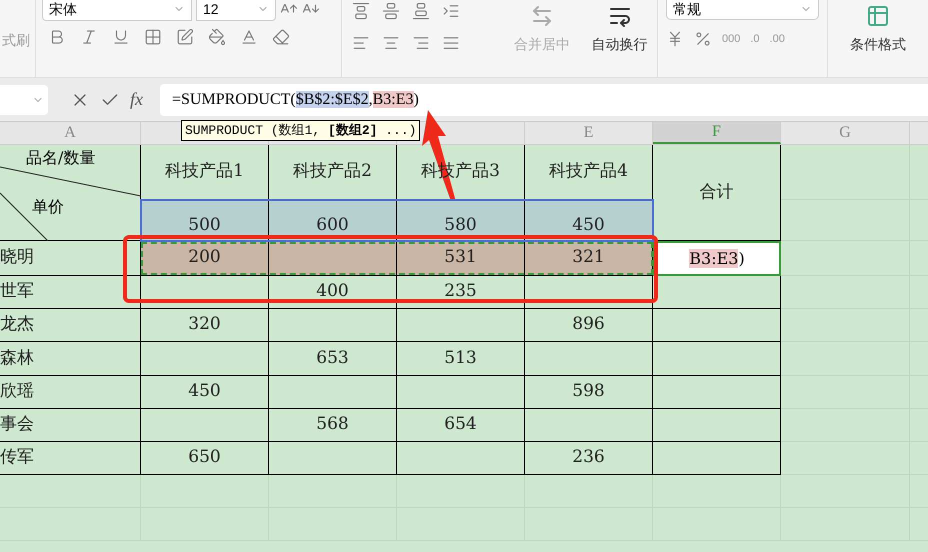 This screenshot has height=552, width=928. Describe the element at coordinates (461, 425) in the screenshot. I see `table-cell: 654` at that location.